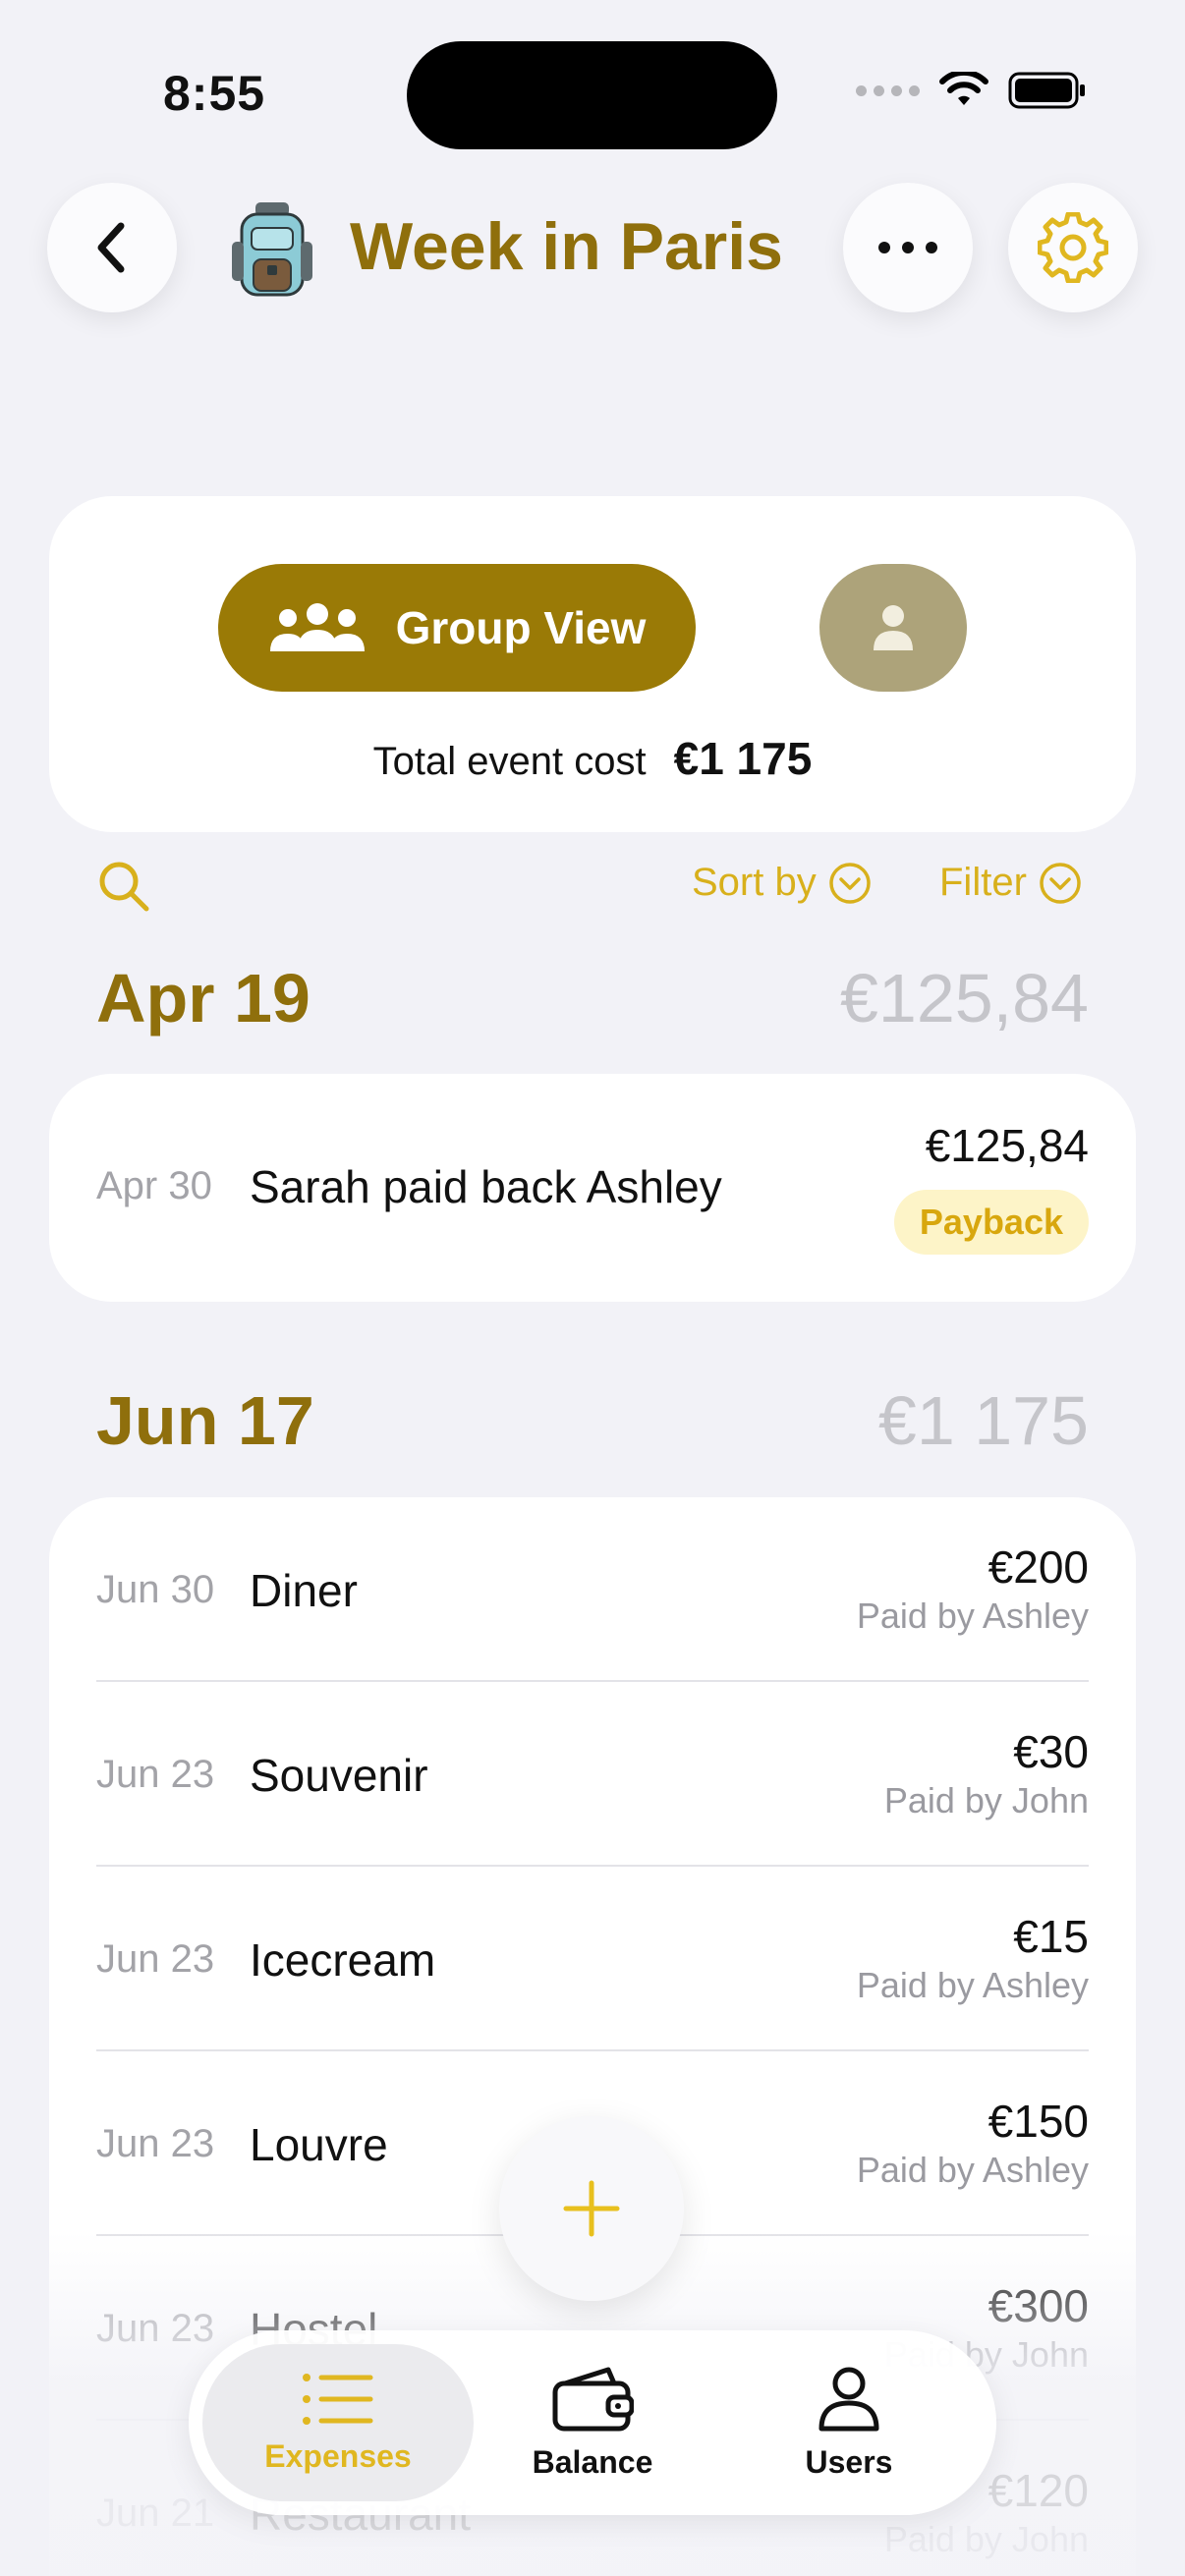  I want to click on item-title: Sarah paid back Ashley, so click(486, 1186).